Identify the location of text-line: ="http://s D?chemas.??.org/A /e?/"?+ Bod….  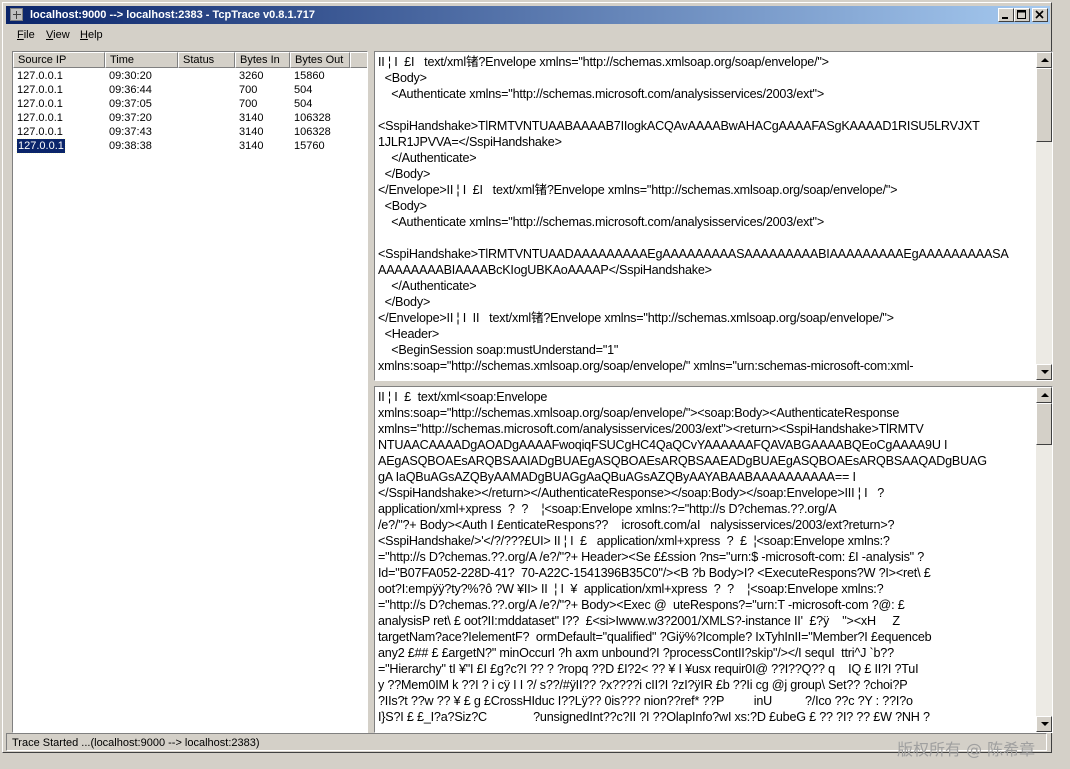
(641, 605).